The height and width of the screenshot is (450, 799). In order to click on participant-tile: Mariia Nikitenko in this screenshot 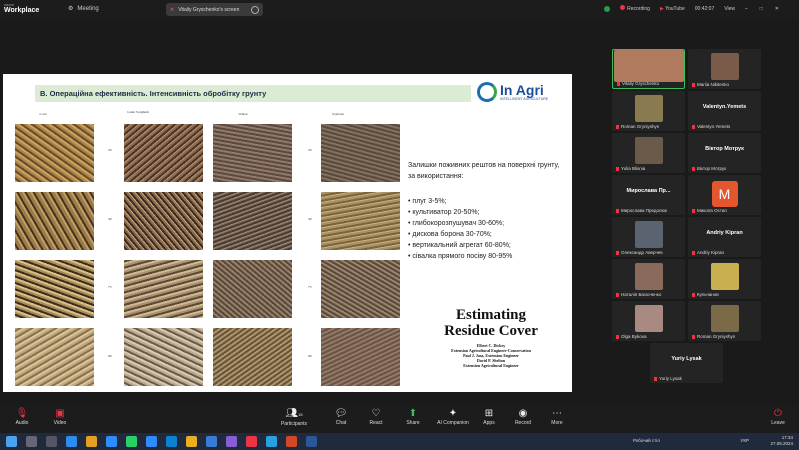, I will do `click(724, 69)`.